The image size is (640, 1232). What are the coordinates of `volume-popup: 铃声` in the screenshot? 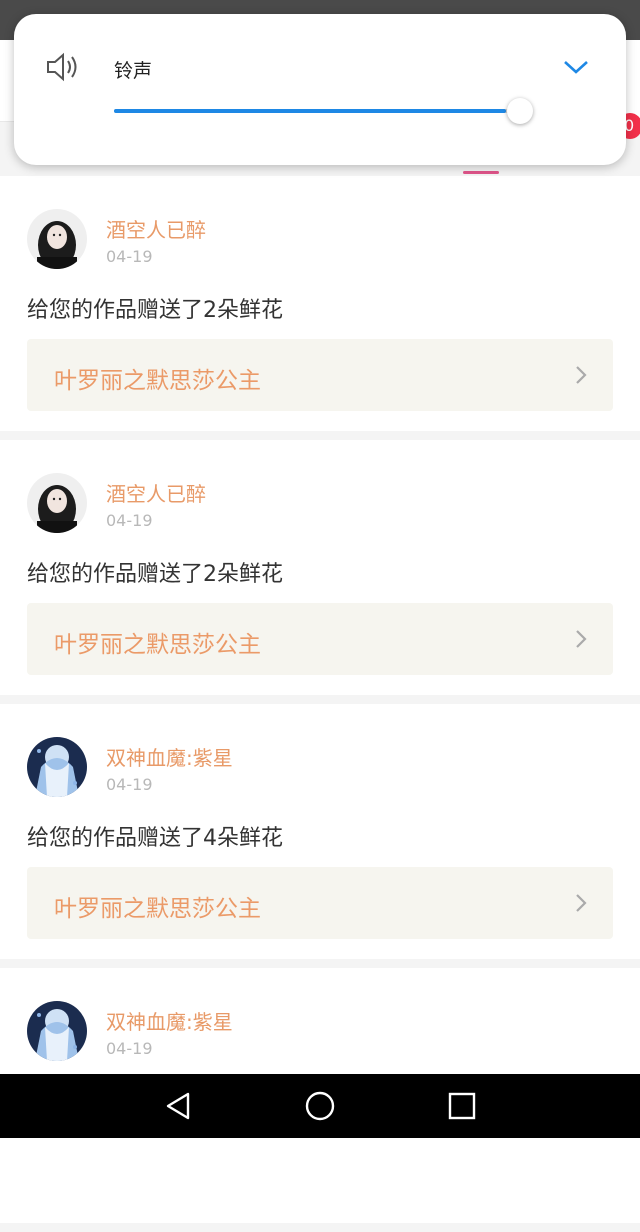 It's located at (320, 89).